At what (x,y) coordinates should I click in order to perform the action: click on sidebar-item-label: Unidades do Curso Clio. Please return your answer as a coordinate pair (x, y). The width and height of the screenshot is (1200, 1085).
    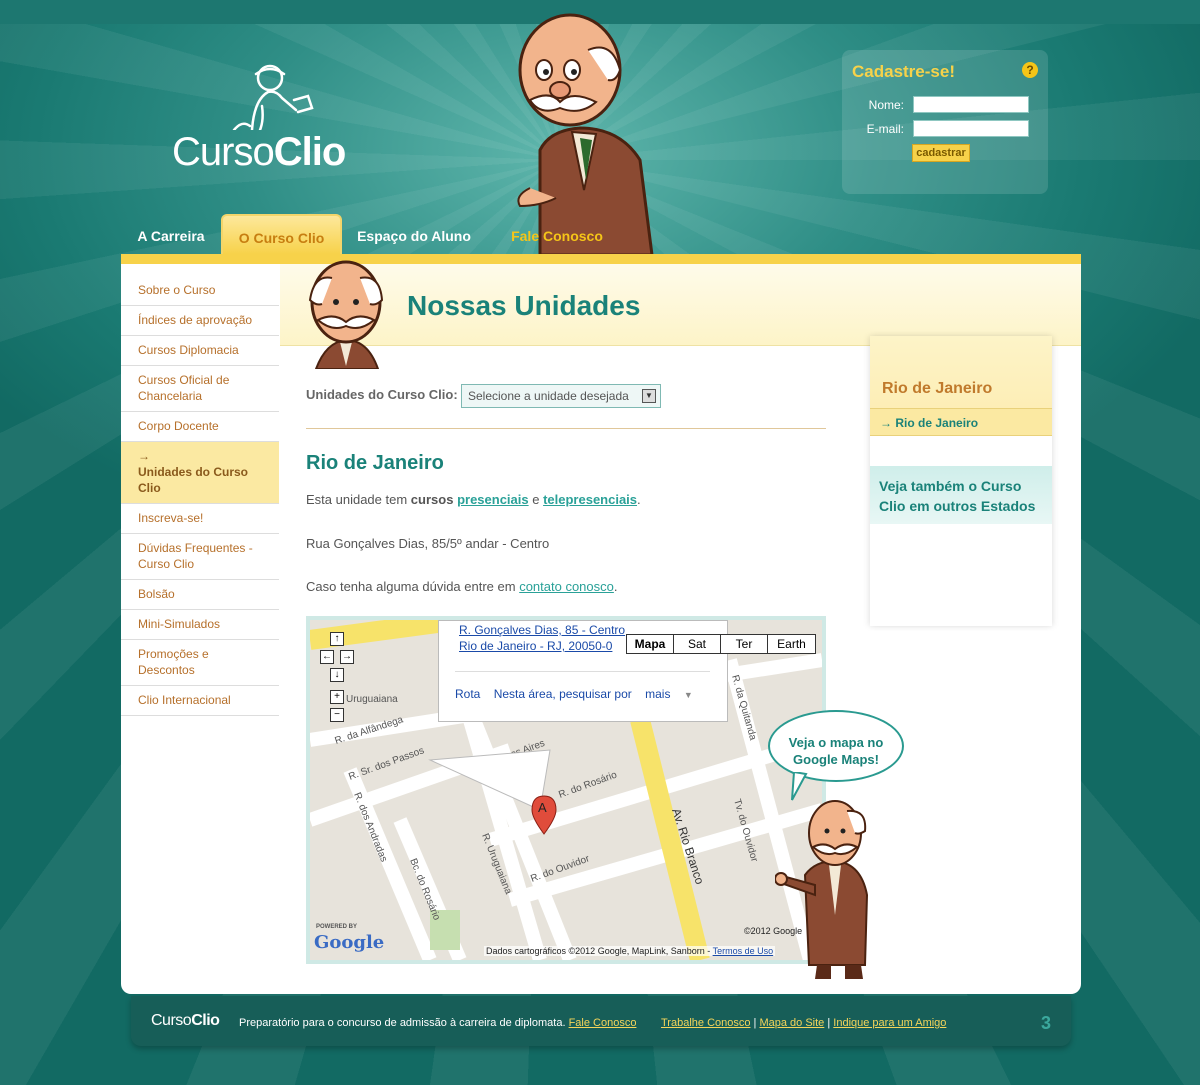
    Looking at the image, I should click on (193, 480).